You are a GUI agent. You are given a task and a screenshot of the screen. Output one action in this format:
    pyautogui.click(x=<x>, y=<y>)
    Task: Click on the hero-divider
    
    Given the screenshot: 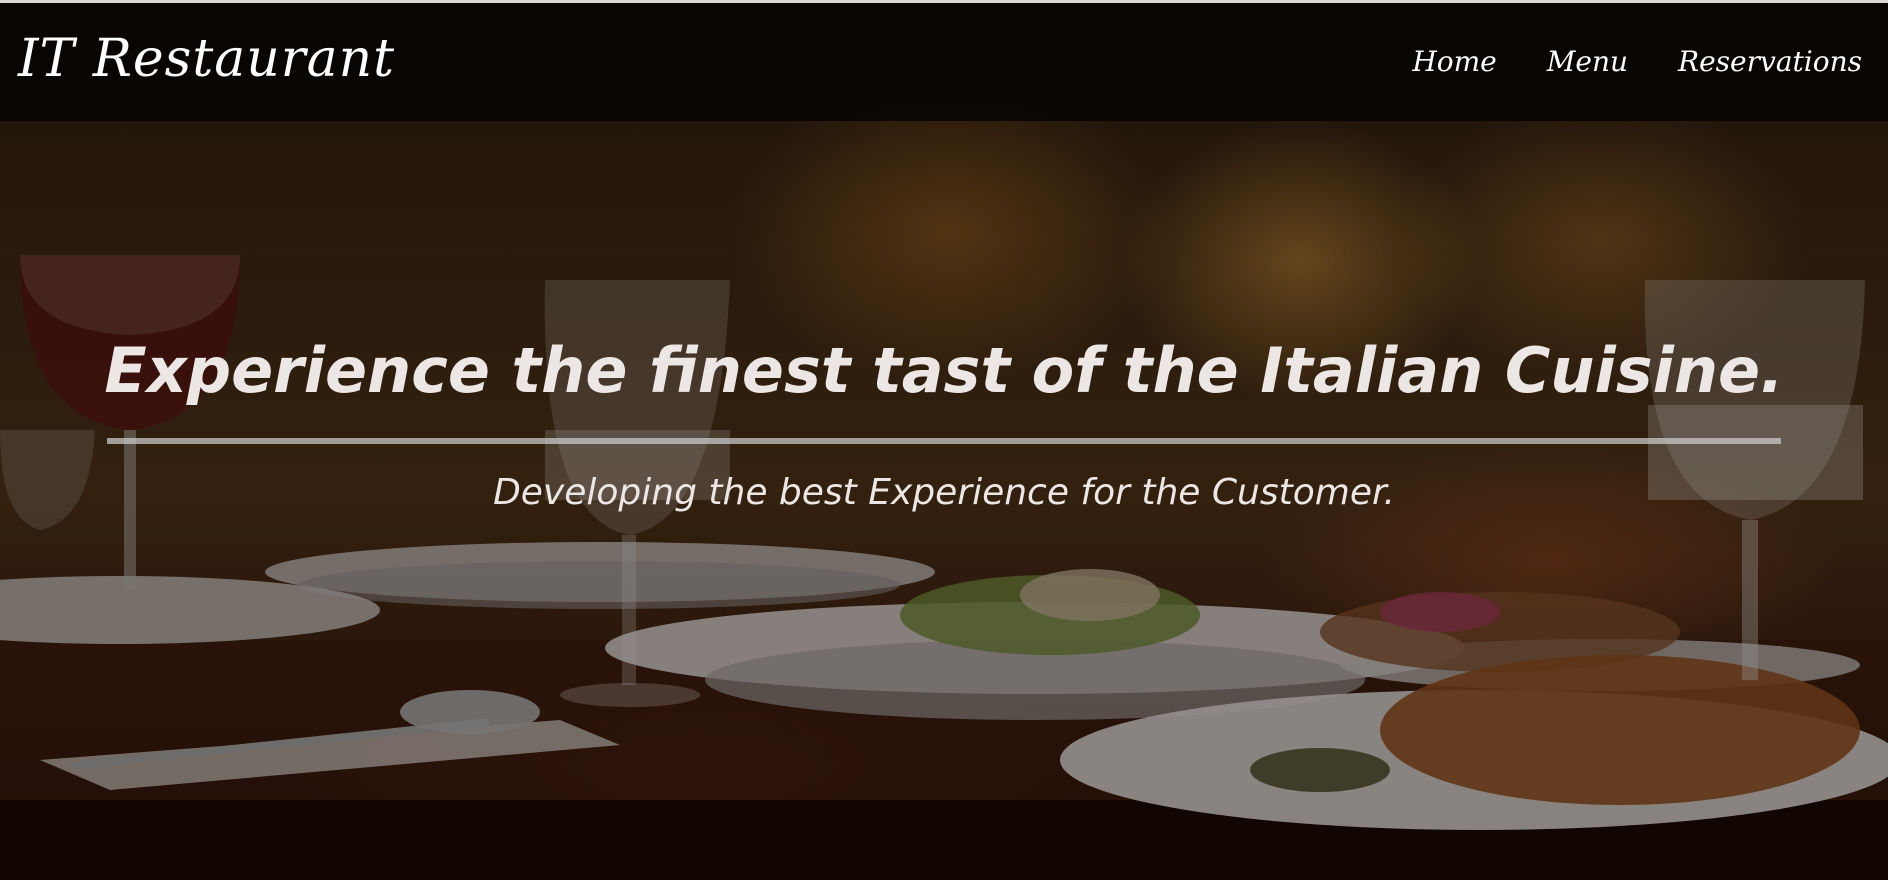 What is the action you would take?
    pyautogui.click(x=944, y=441)
    